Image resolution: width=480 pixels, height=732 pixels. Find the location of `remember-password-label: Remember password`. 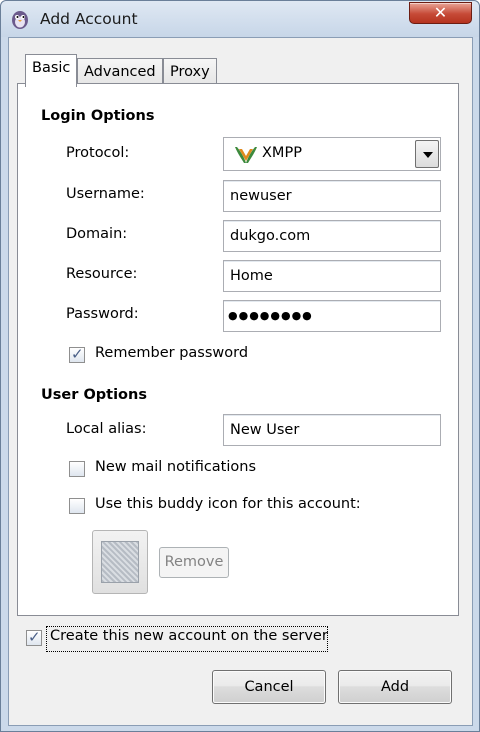

remember-password-label: Remember password is located at coordinates (171, 353).